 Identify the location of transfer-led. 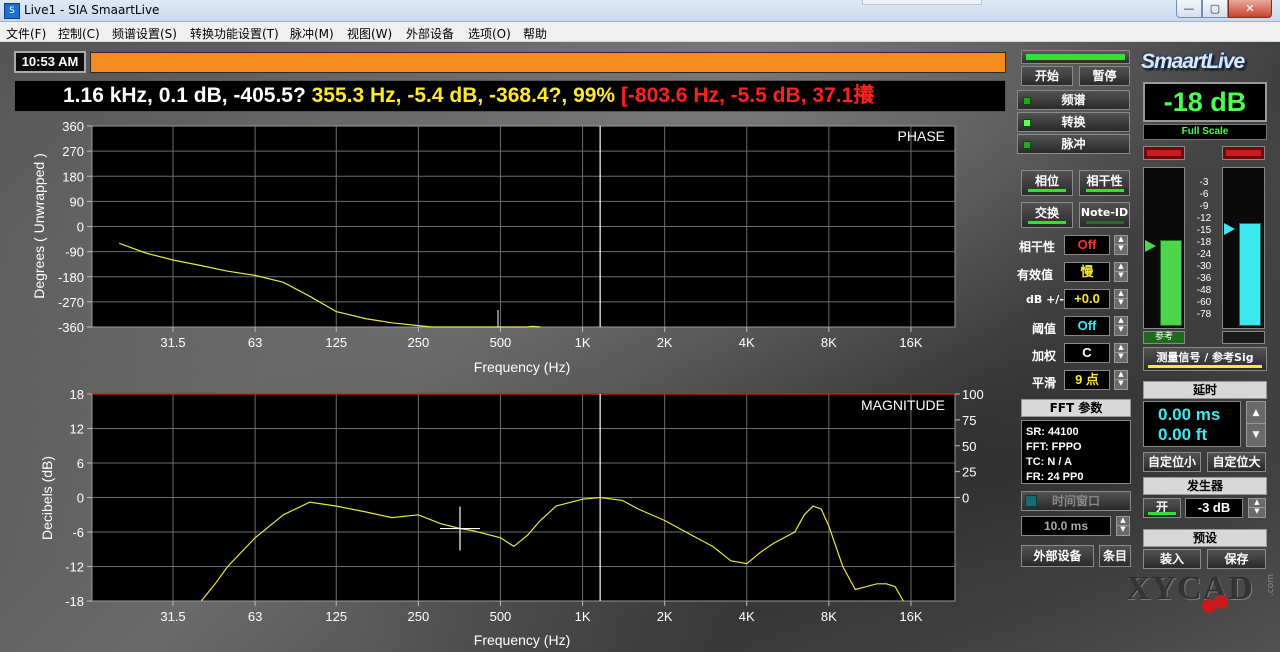
(1027, 123).